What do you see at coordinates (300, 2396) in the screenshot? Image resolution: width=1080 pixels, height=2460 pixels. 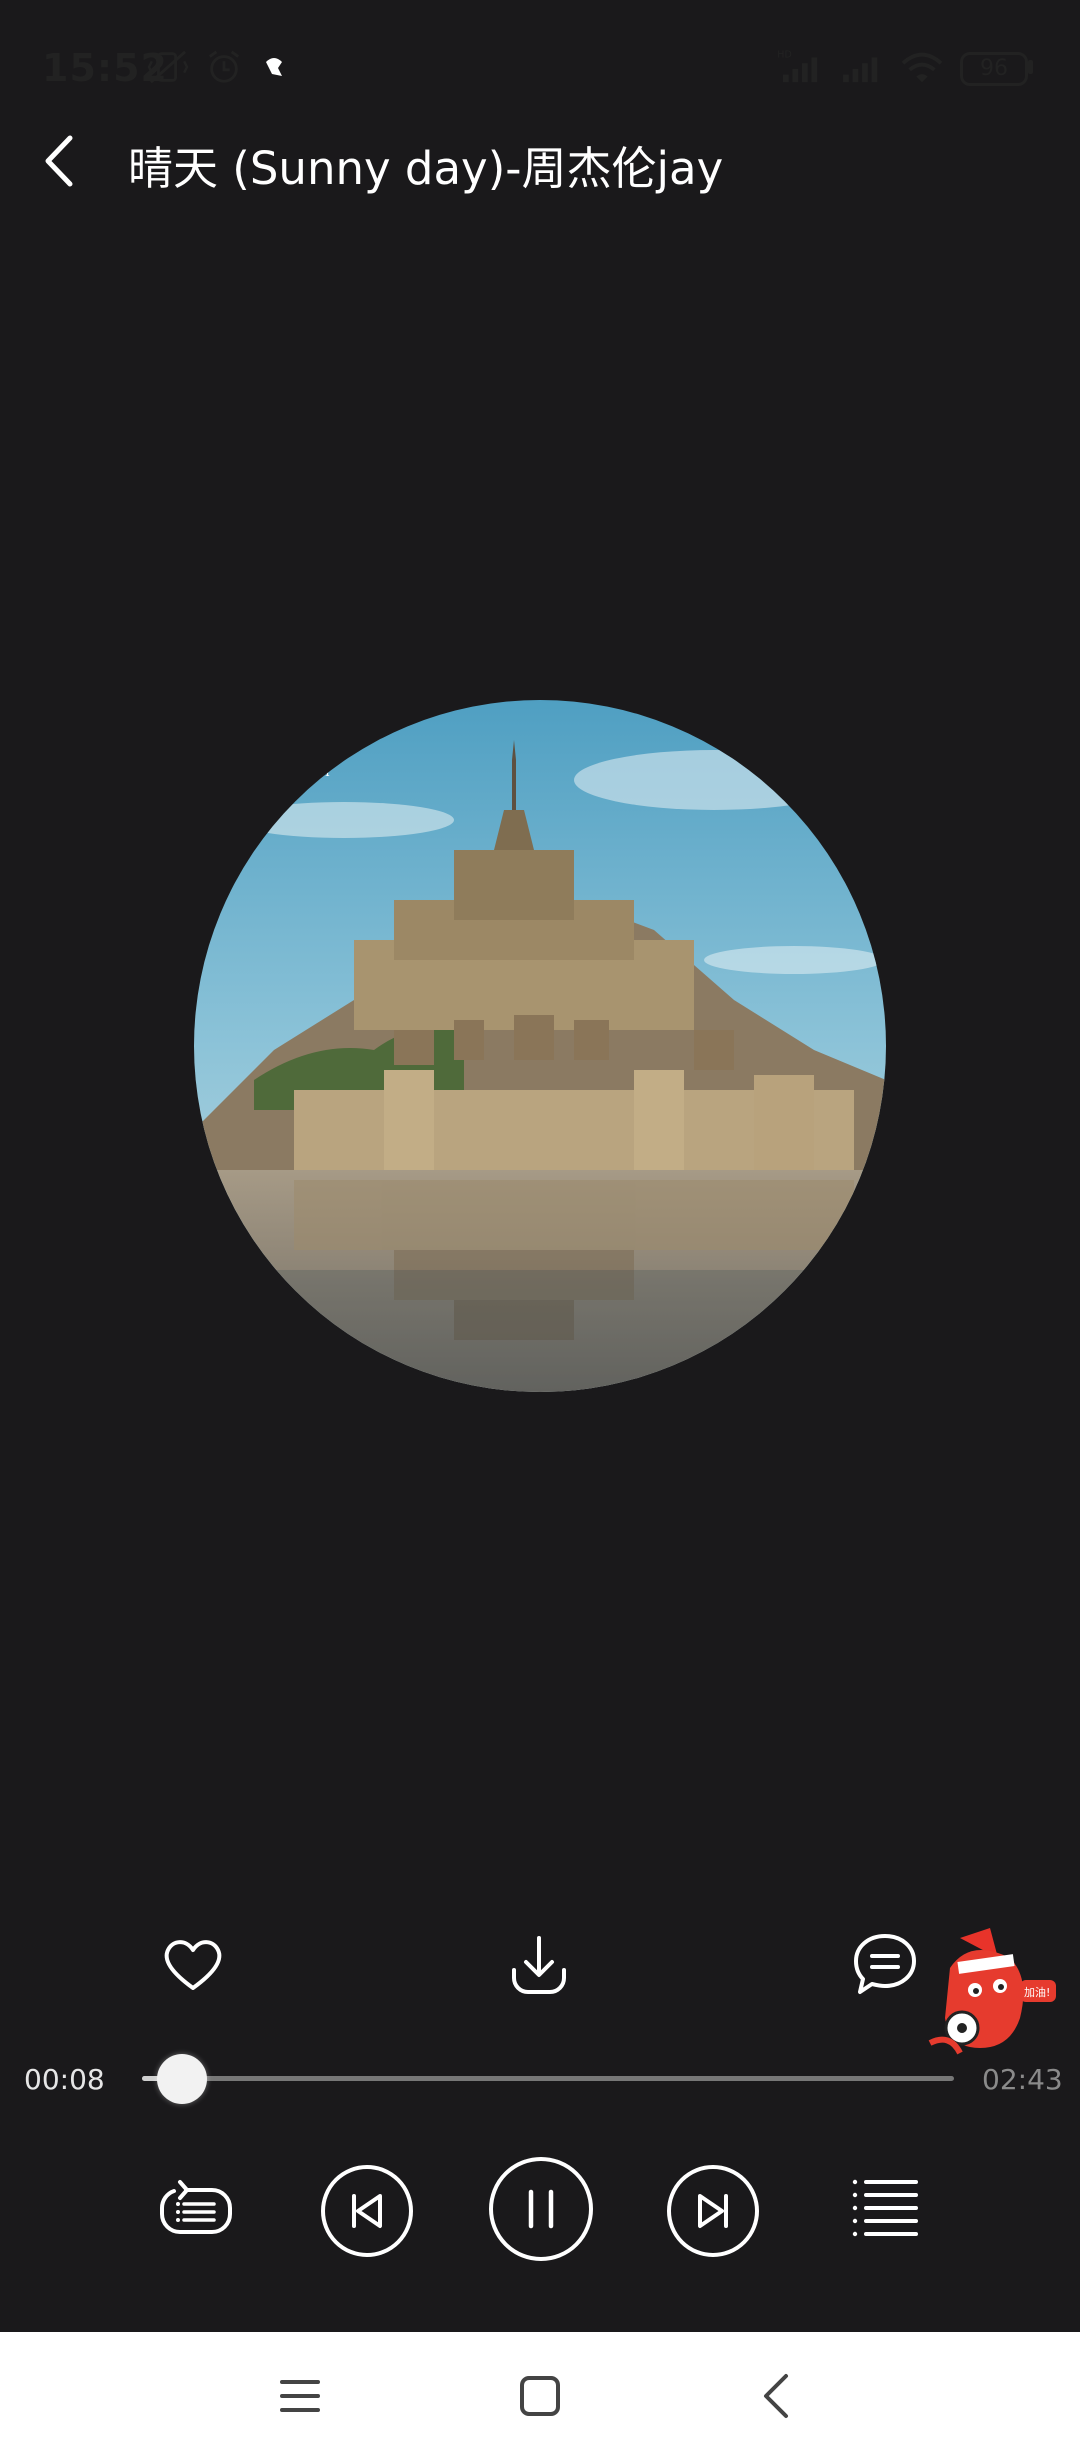 I see `menu-icon` at bounding box center [300, 2396].